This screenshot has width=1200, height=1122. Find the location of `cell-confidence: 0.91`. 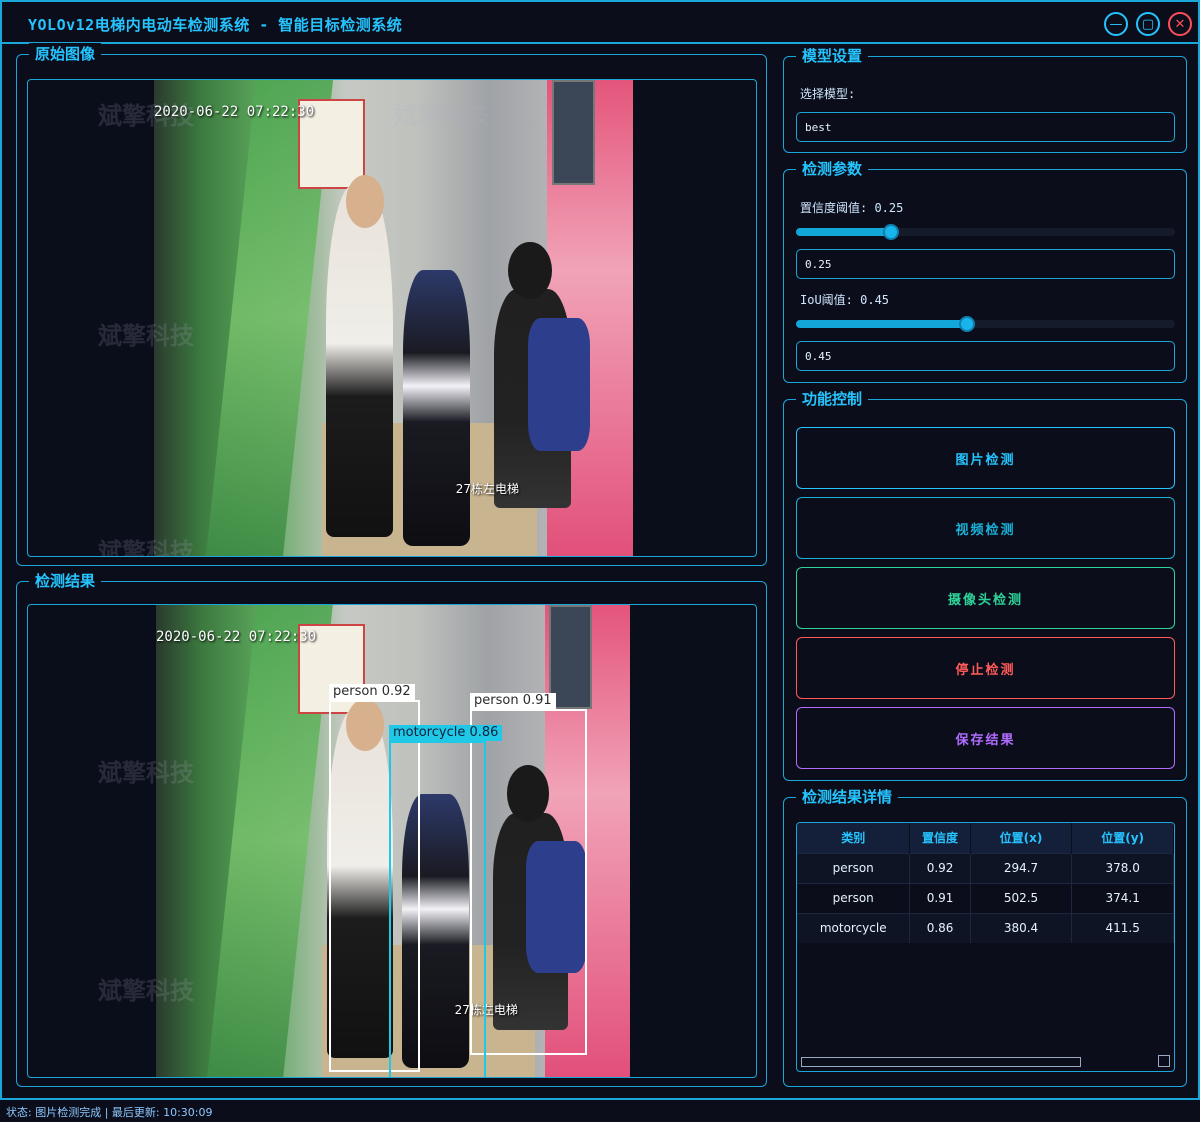

cell-confidence: 0.91 is located at coordinates (940, 897).